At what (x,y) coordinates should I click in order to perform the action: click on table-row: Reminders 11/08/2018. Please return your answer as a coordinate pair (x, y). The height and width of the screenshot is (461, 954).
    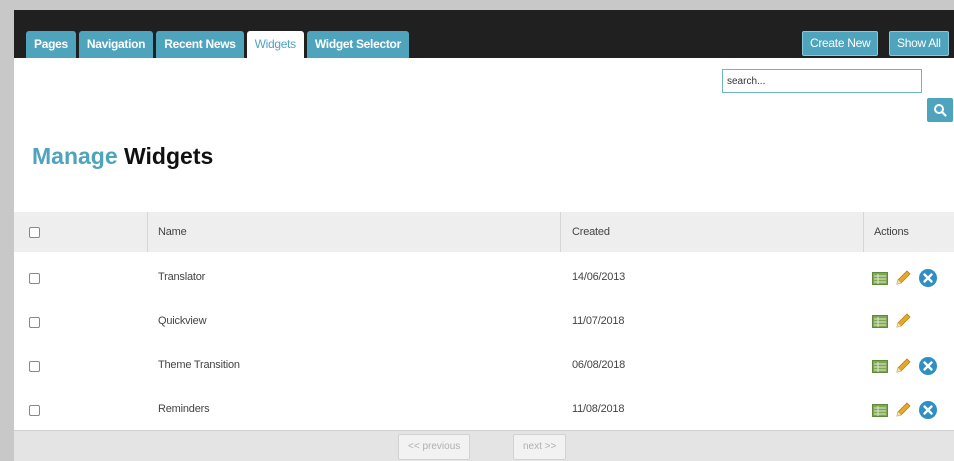
    Looking at the image, I should click on (484, 409).